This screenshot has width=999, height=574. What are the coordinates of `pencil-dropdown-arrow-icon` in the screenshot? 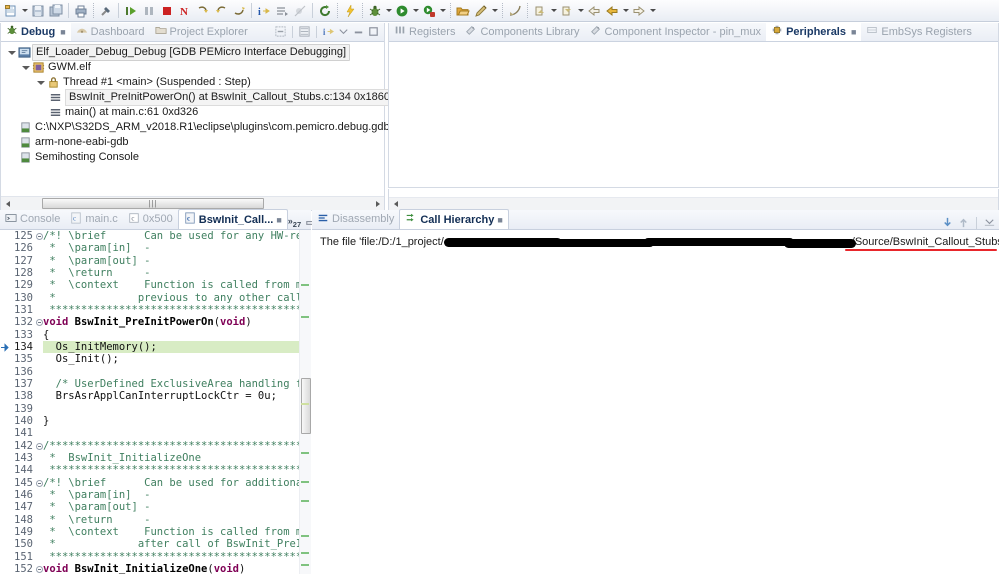 It's located at (494, 11).